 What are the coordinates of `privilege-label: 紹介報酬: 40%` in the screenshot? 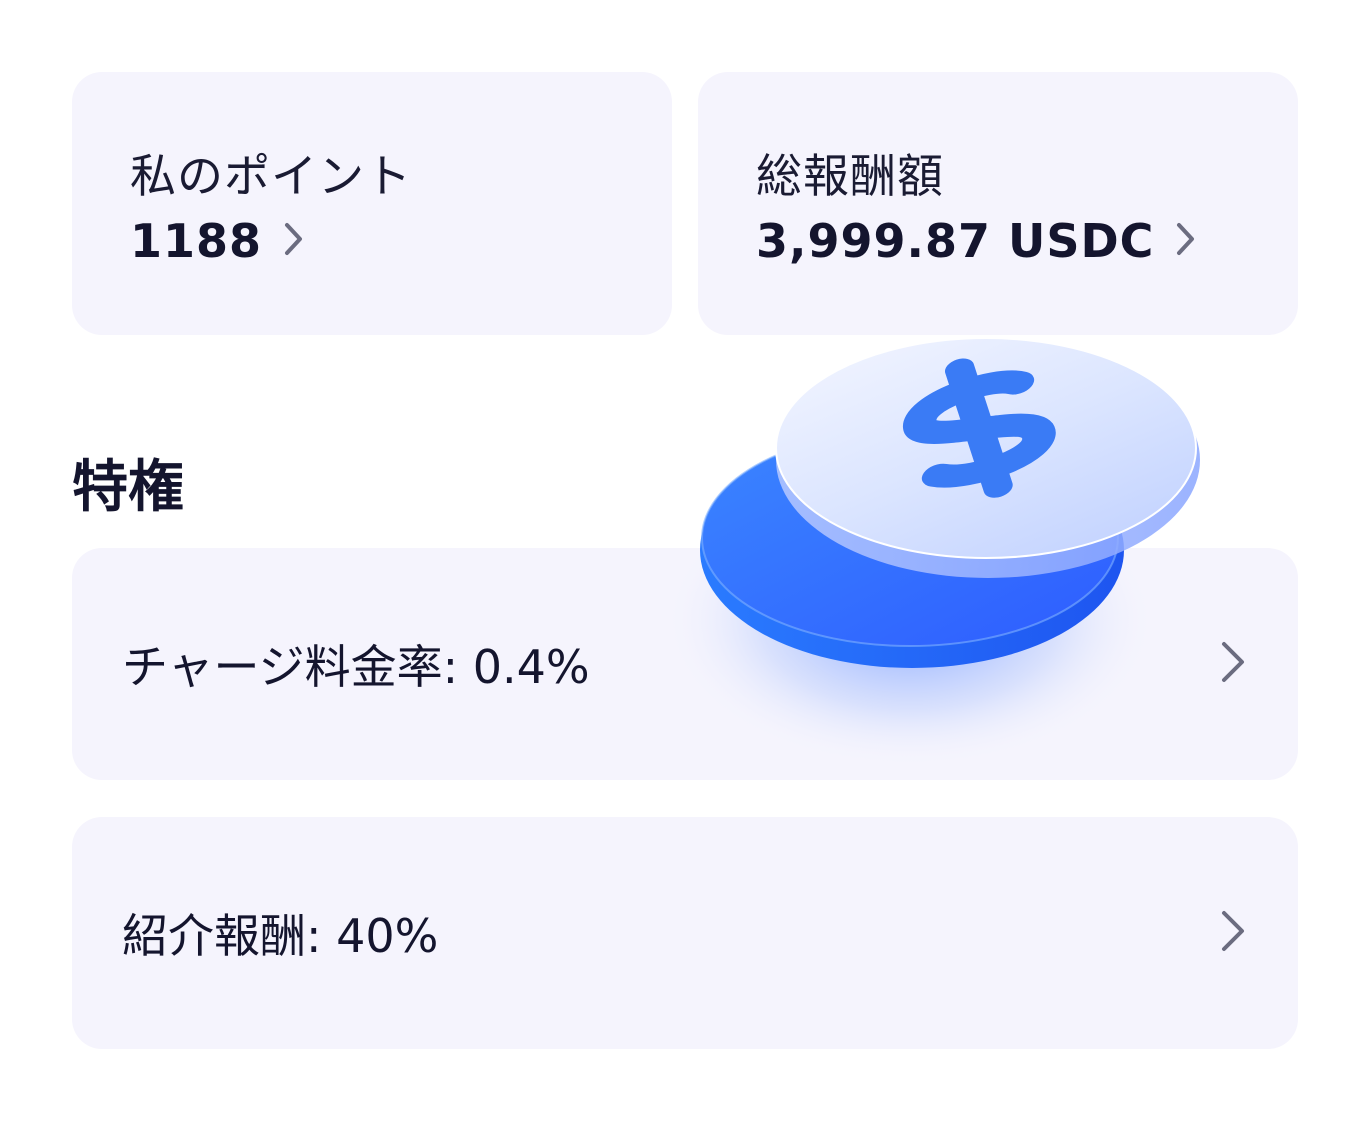 It's located at (280, 936).